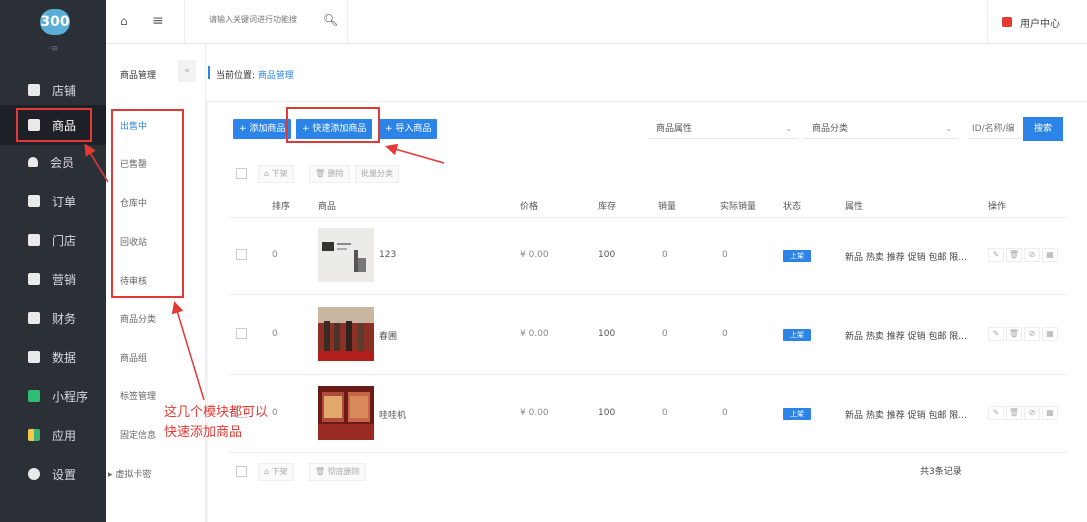 This screenshot has height=522, width=1087. What do you see at coordinates (1043, 129) in the screenshot?
I see `search-button: 搜索` at bounding box center [1043, 129].